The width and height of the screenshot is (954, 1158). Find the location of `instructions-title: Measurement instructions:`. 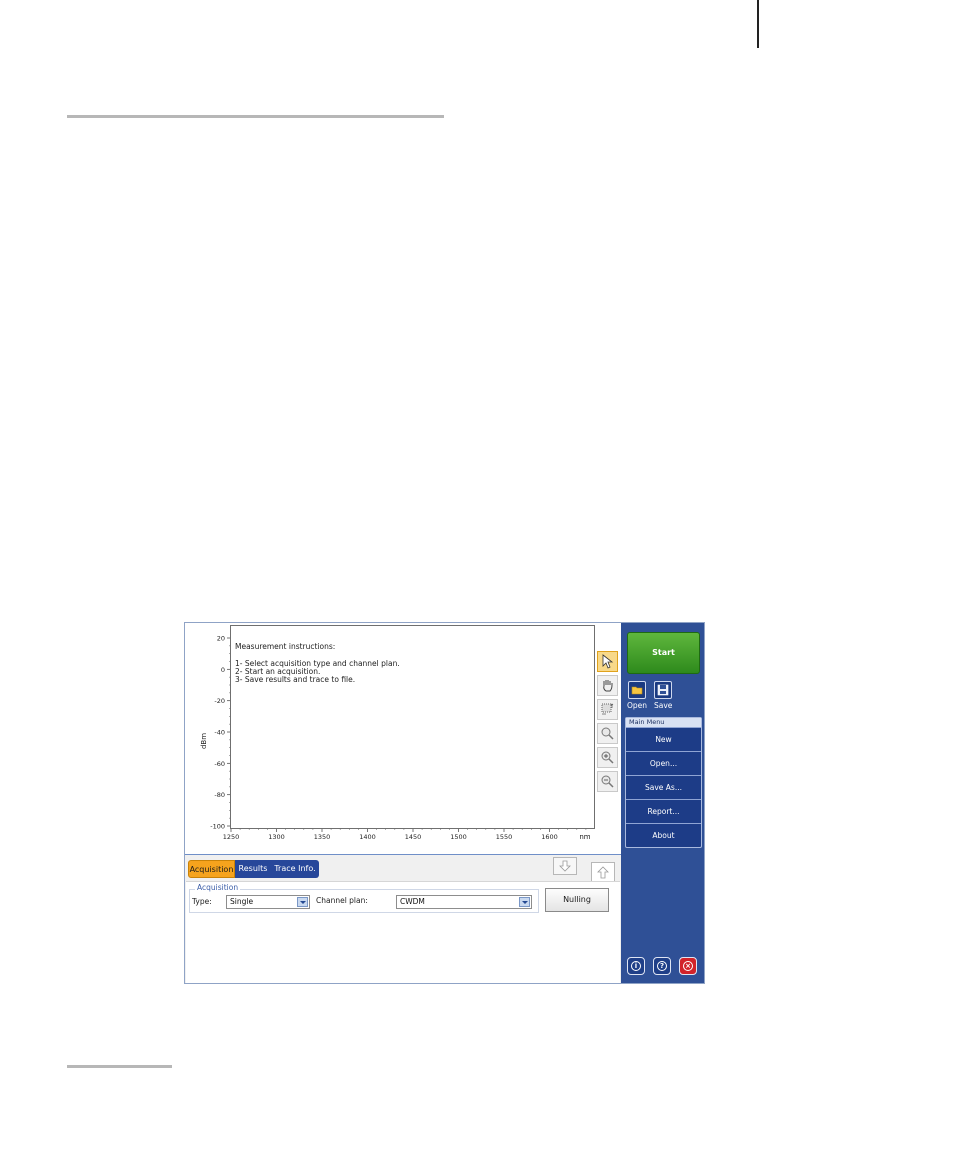

instructions-title: Measurement instructions: is located at coordinates (285, 646).